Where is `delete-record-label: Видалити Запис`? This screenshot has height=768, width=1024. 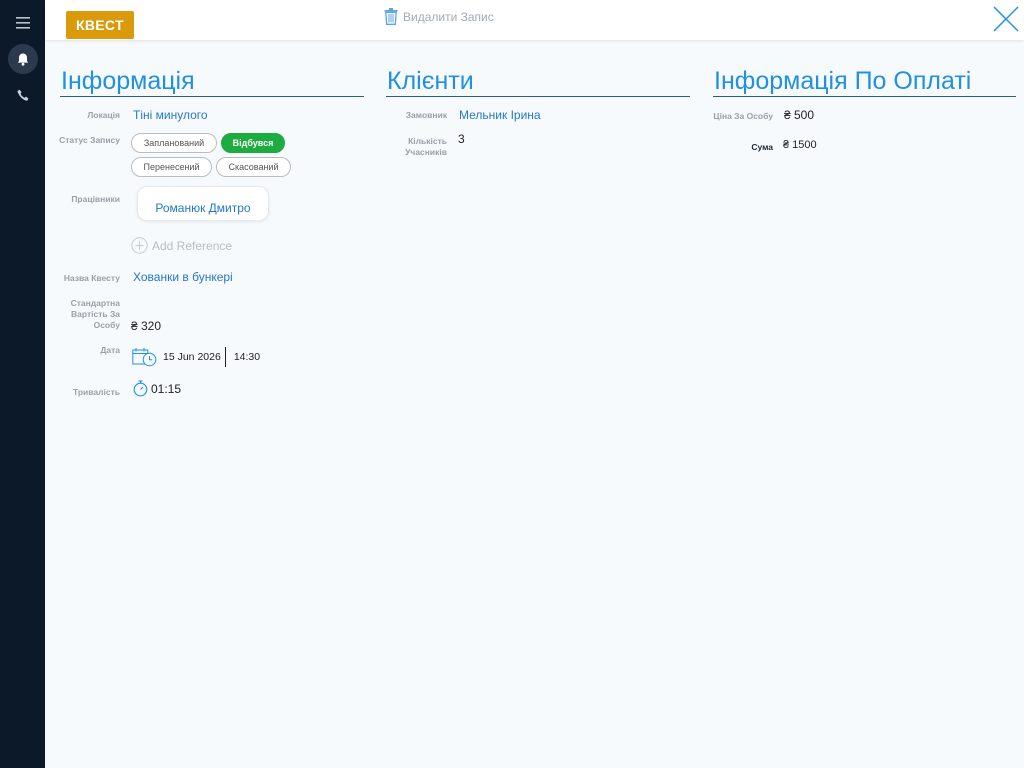 delete-record-label: Видалити Запис is located at coordinates (448, 16).